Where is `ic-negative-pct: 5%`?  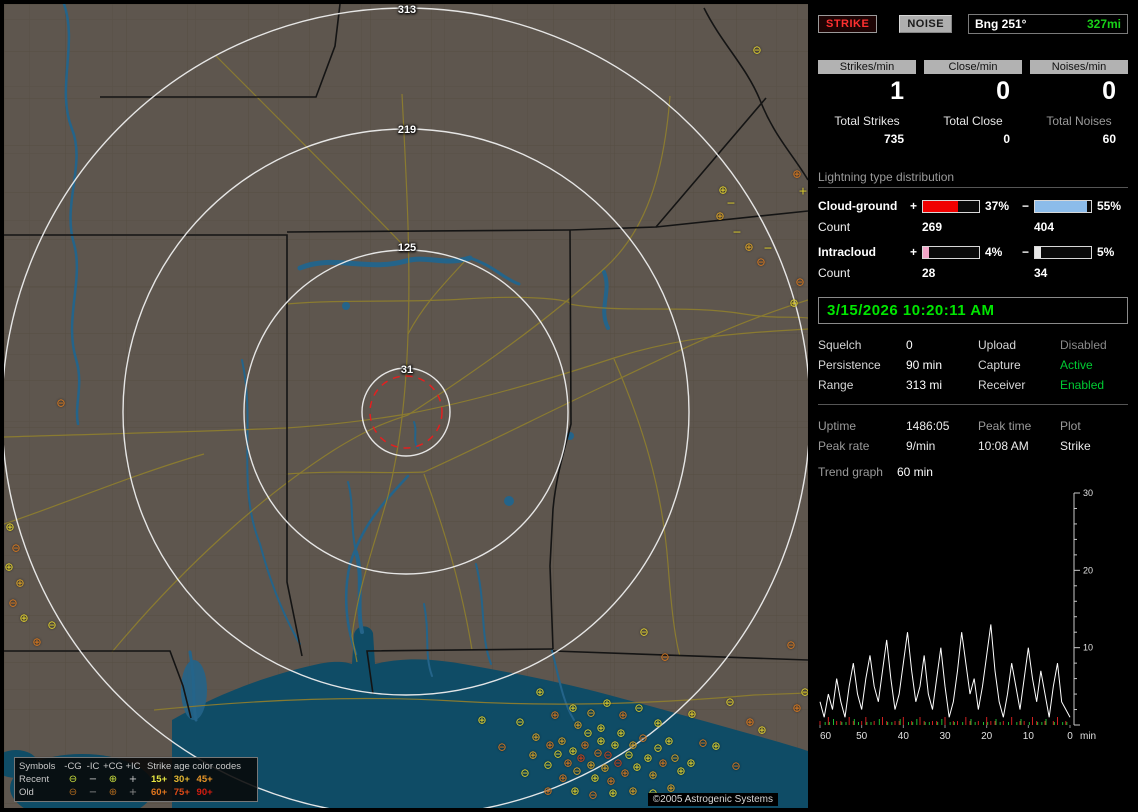 ic-negative-pct: 5% is located at coordinates (1106, 252).